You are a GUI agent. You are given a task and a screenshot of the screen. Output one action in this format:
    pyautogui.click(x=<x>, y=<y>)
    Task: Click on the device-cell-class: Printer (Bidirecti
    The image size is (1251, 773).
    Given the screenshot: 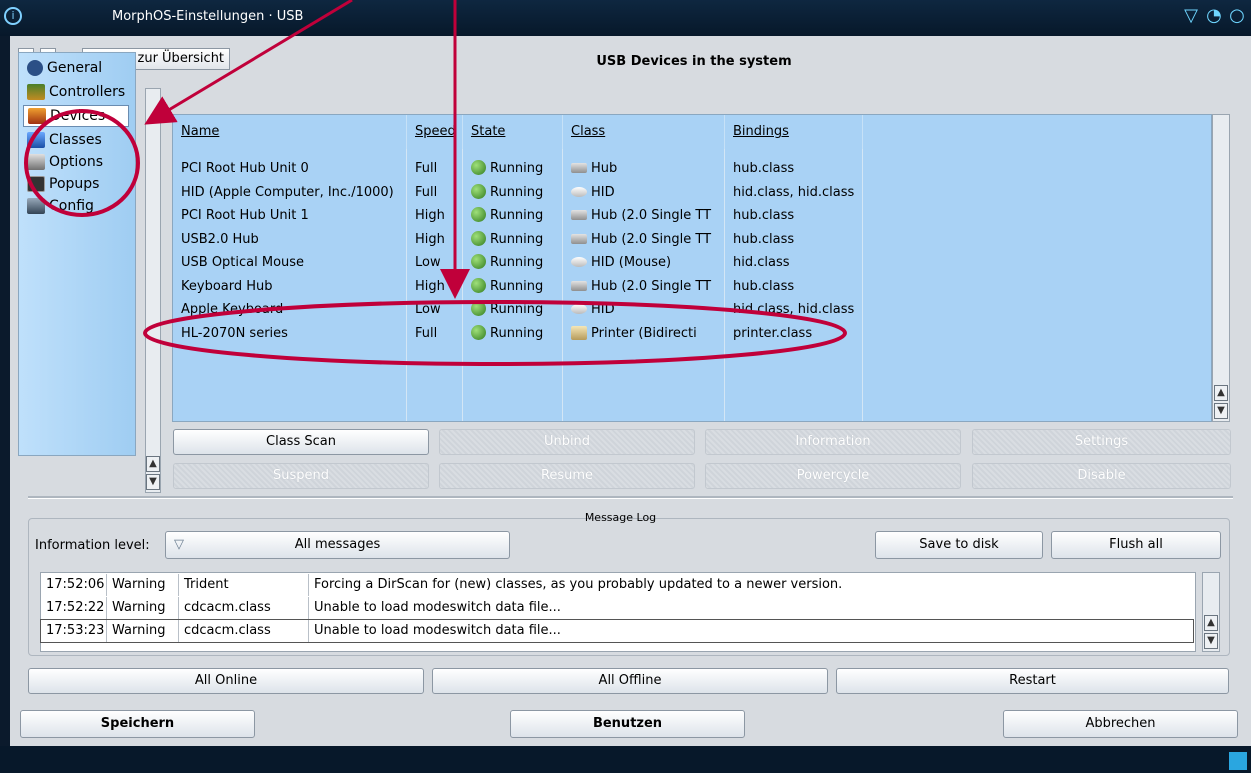 What is the action you would take?
    pyautogui.click(x=646, y=333)
    